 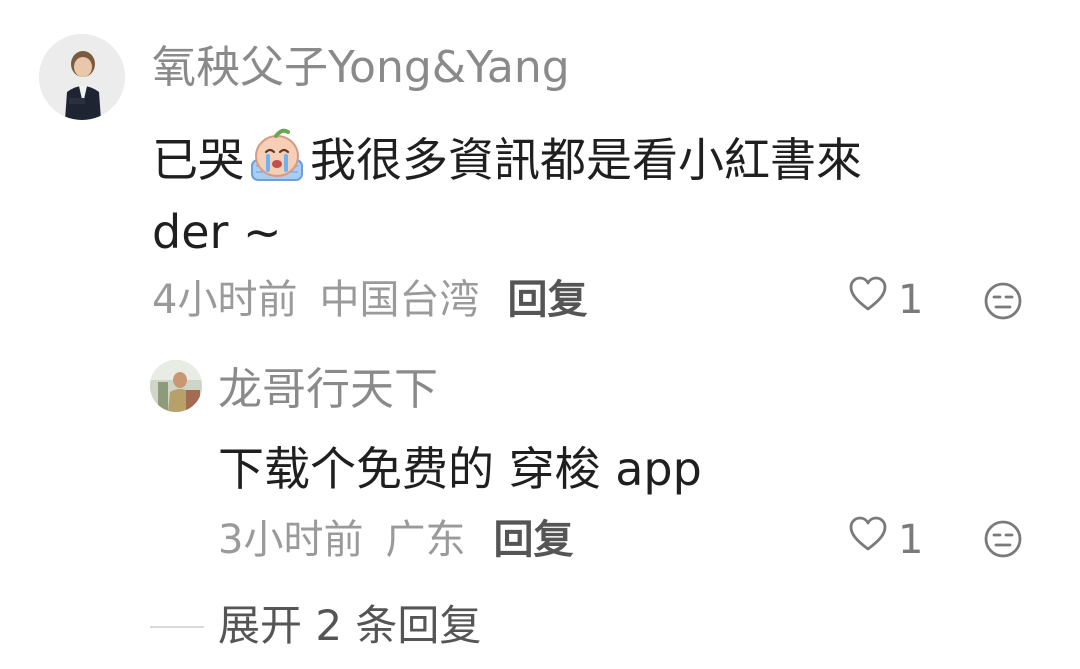 What do you see at coordinates (225, 300) in the screenshot?
I see `comment-time: 4小时前` at bounding box center [225, 300].